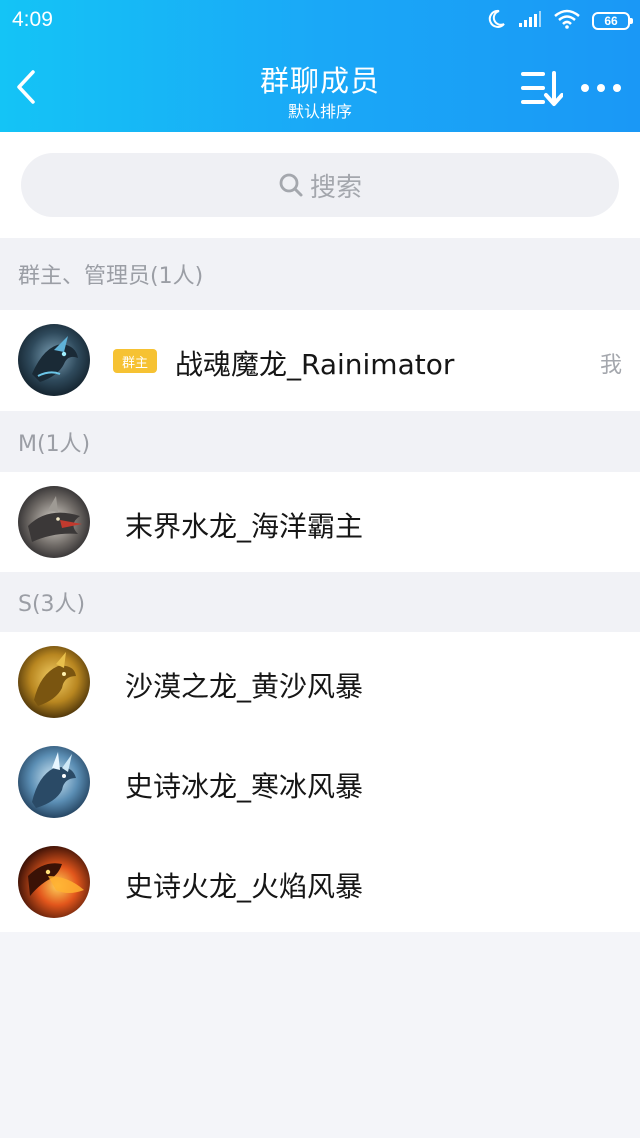  I want to click on member-row: 史诗火龙_火焰风暴, so click(320, 882).